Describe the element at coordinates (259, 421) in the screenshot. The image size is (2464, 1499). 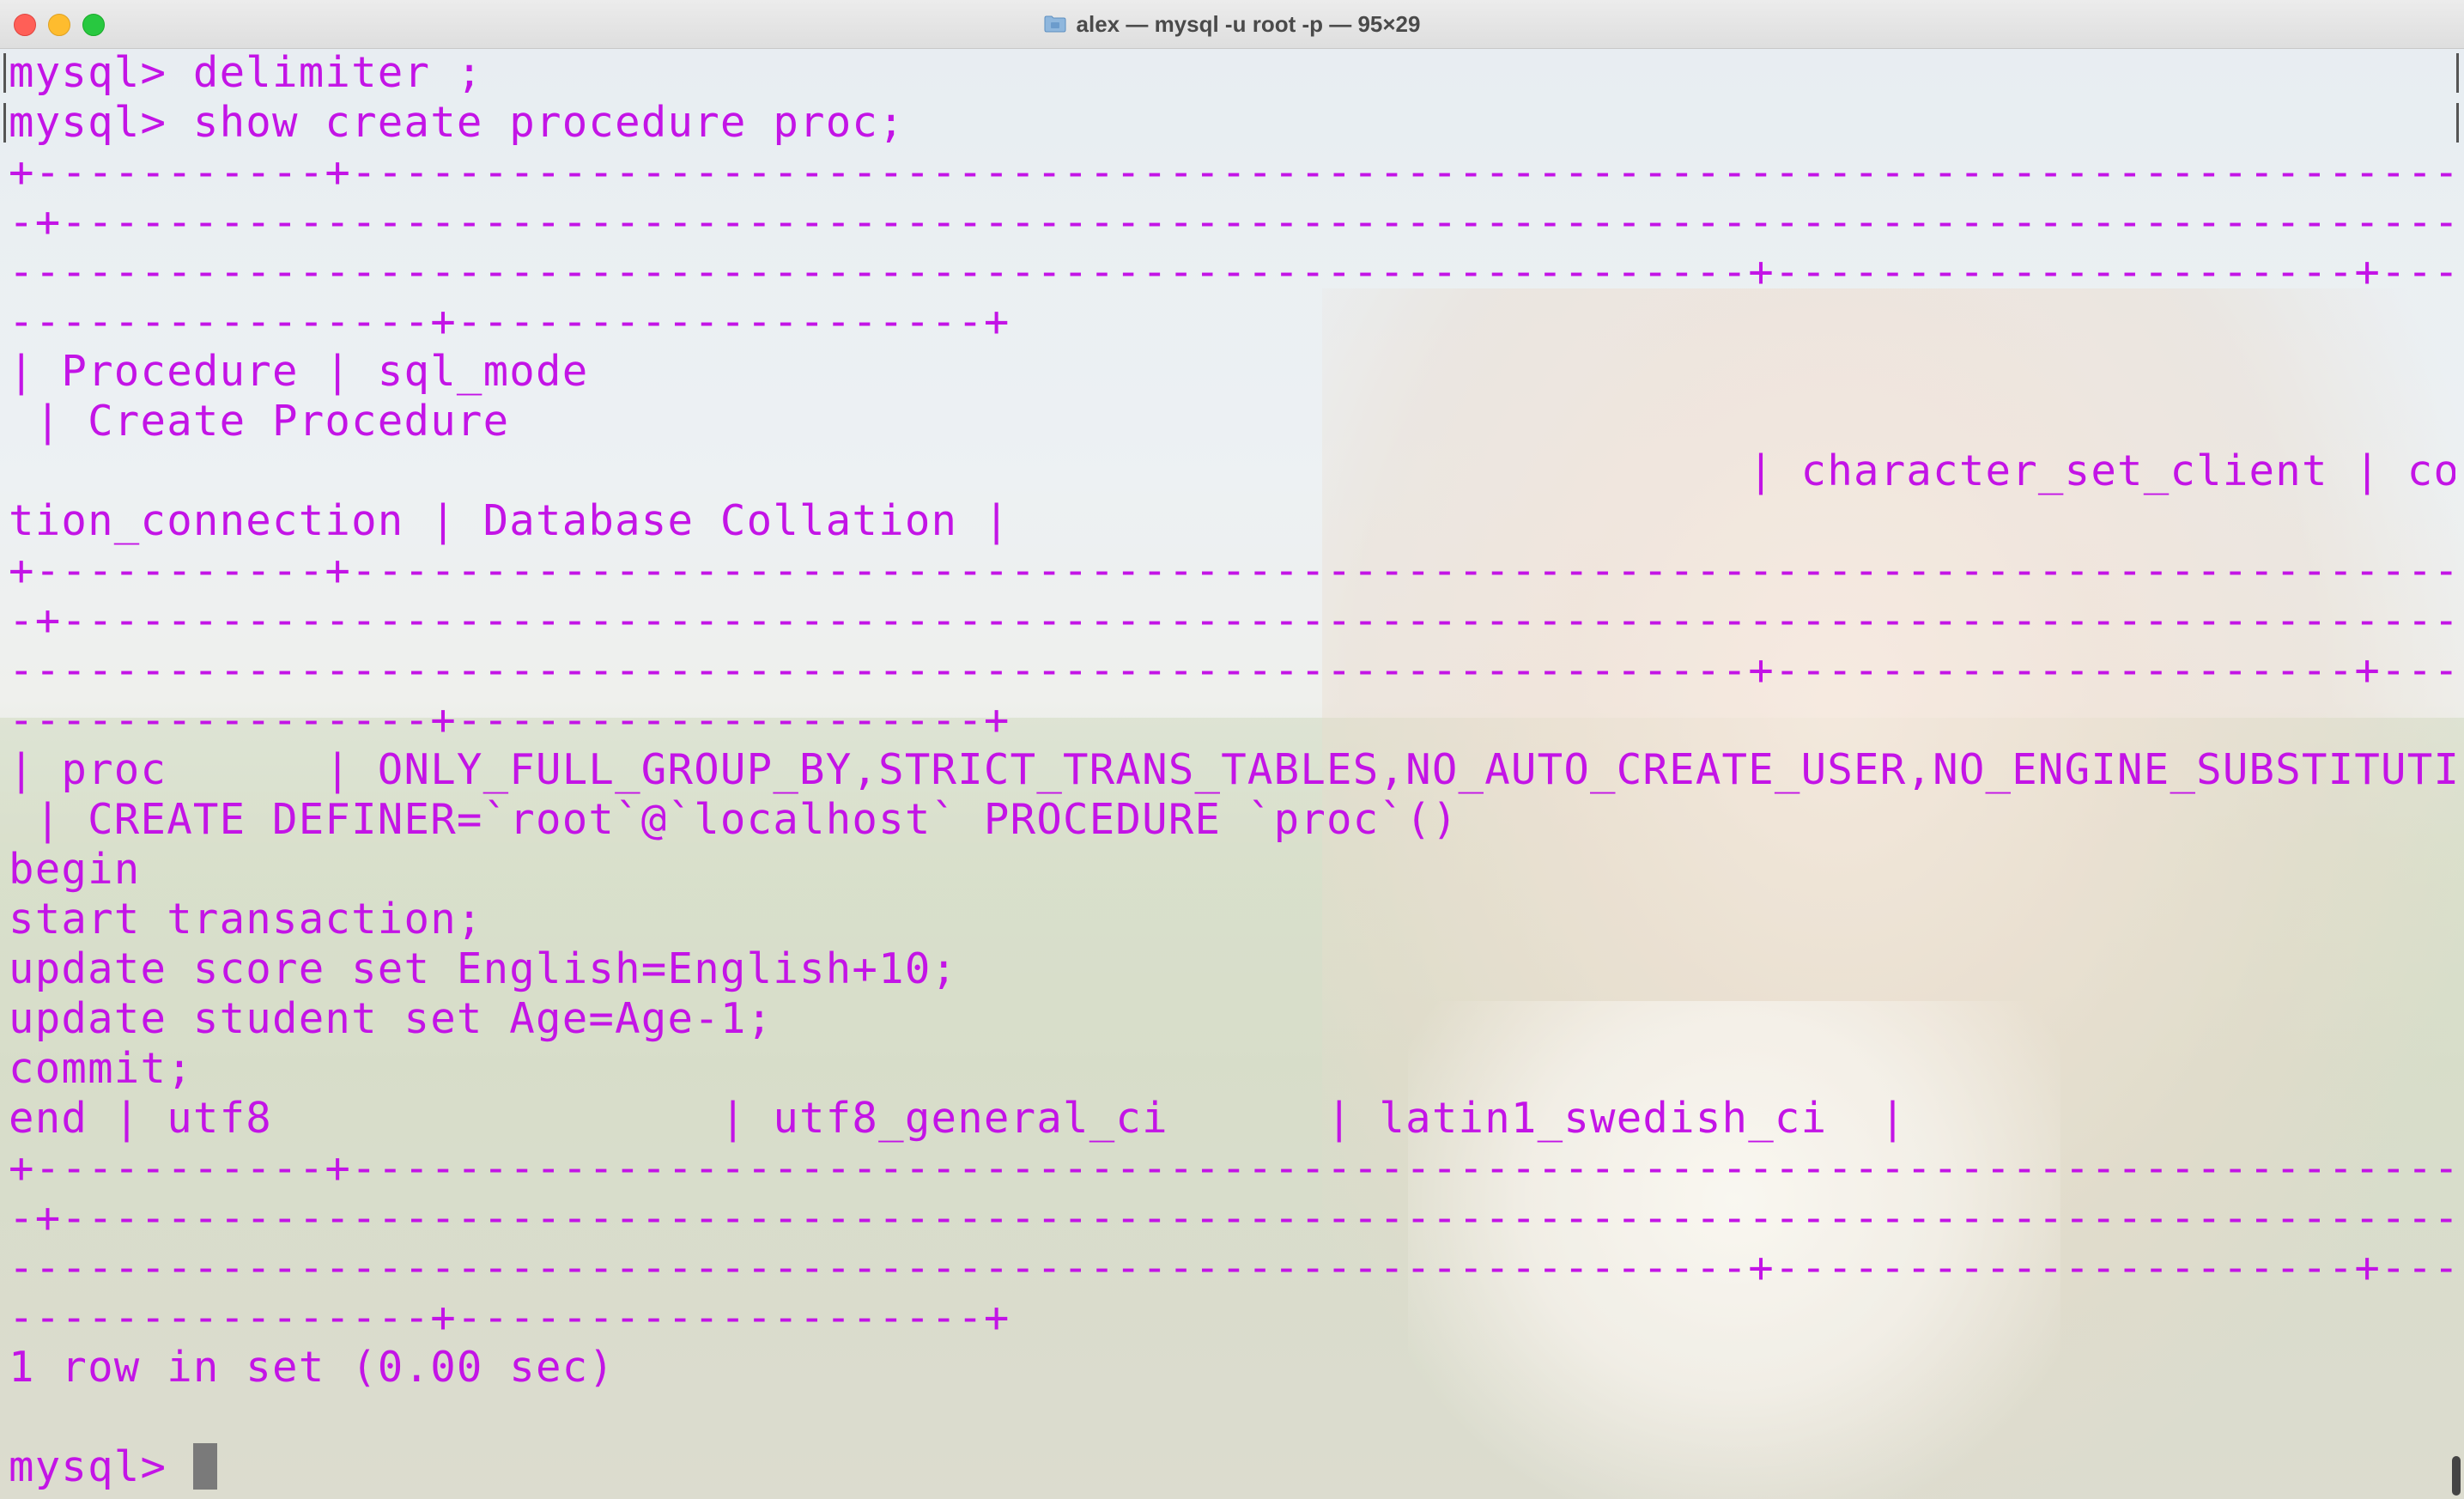
I see `table-header-line: | Create Procedure` at that location.